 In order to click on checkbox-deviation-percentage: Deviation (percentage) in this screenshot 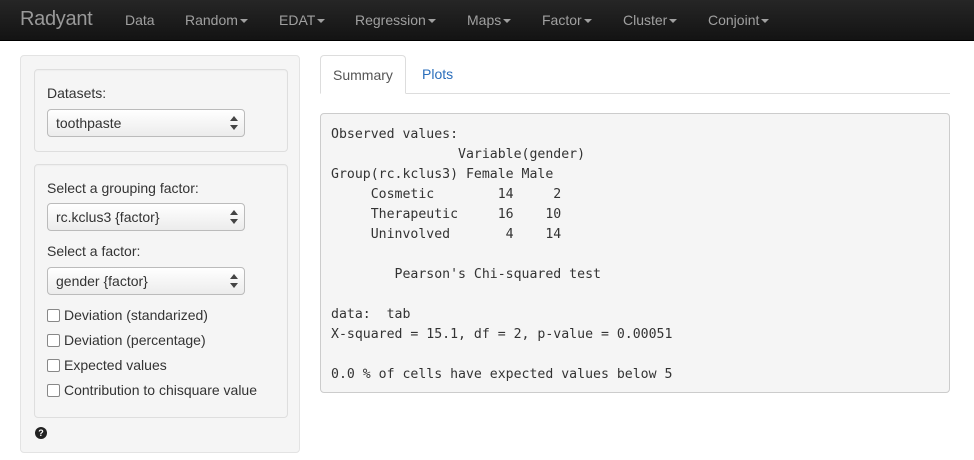, I will do `click(126, 340)`.